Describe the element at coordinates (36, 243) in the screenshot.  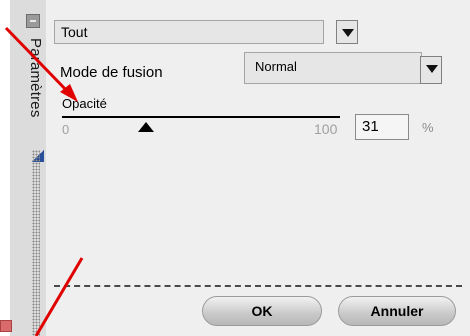
I see `drag-handle` at that location.